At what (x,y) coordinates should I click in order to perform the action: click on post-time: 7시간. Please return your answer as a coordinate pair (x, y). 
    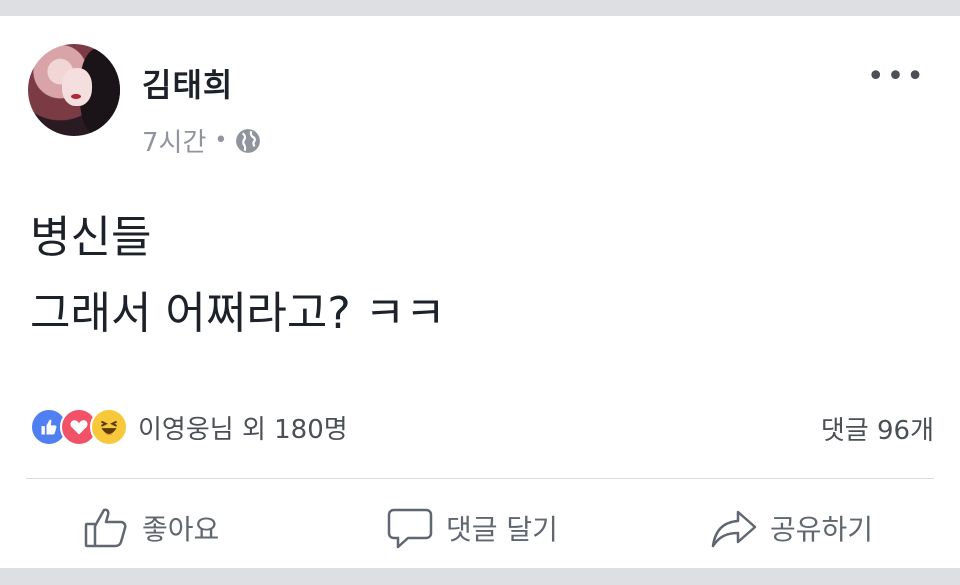
    Looking at the image, I should click on (174, 140).